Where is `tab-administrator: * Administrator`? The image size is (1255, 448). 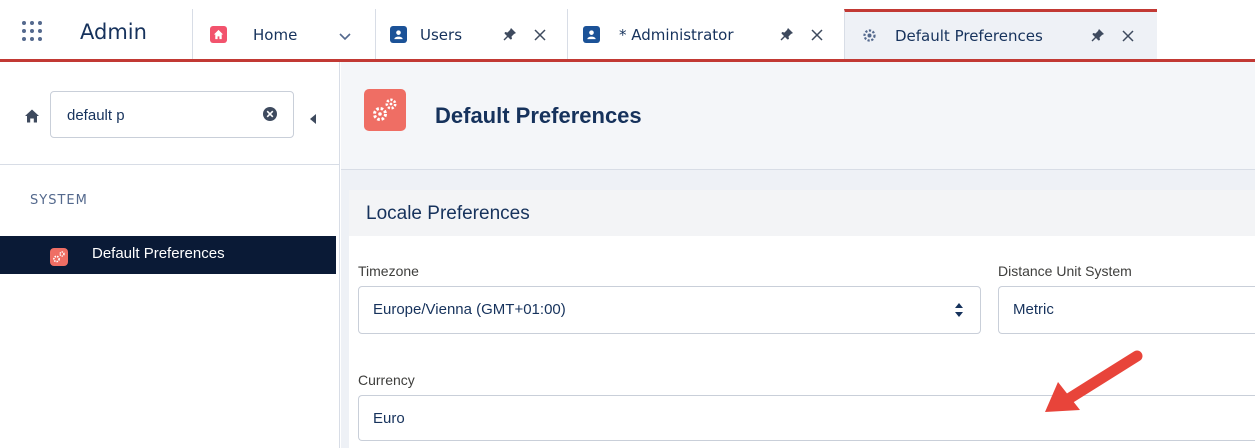
tab-administrator: * Administrator is located at coordinates (705, 34).